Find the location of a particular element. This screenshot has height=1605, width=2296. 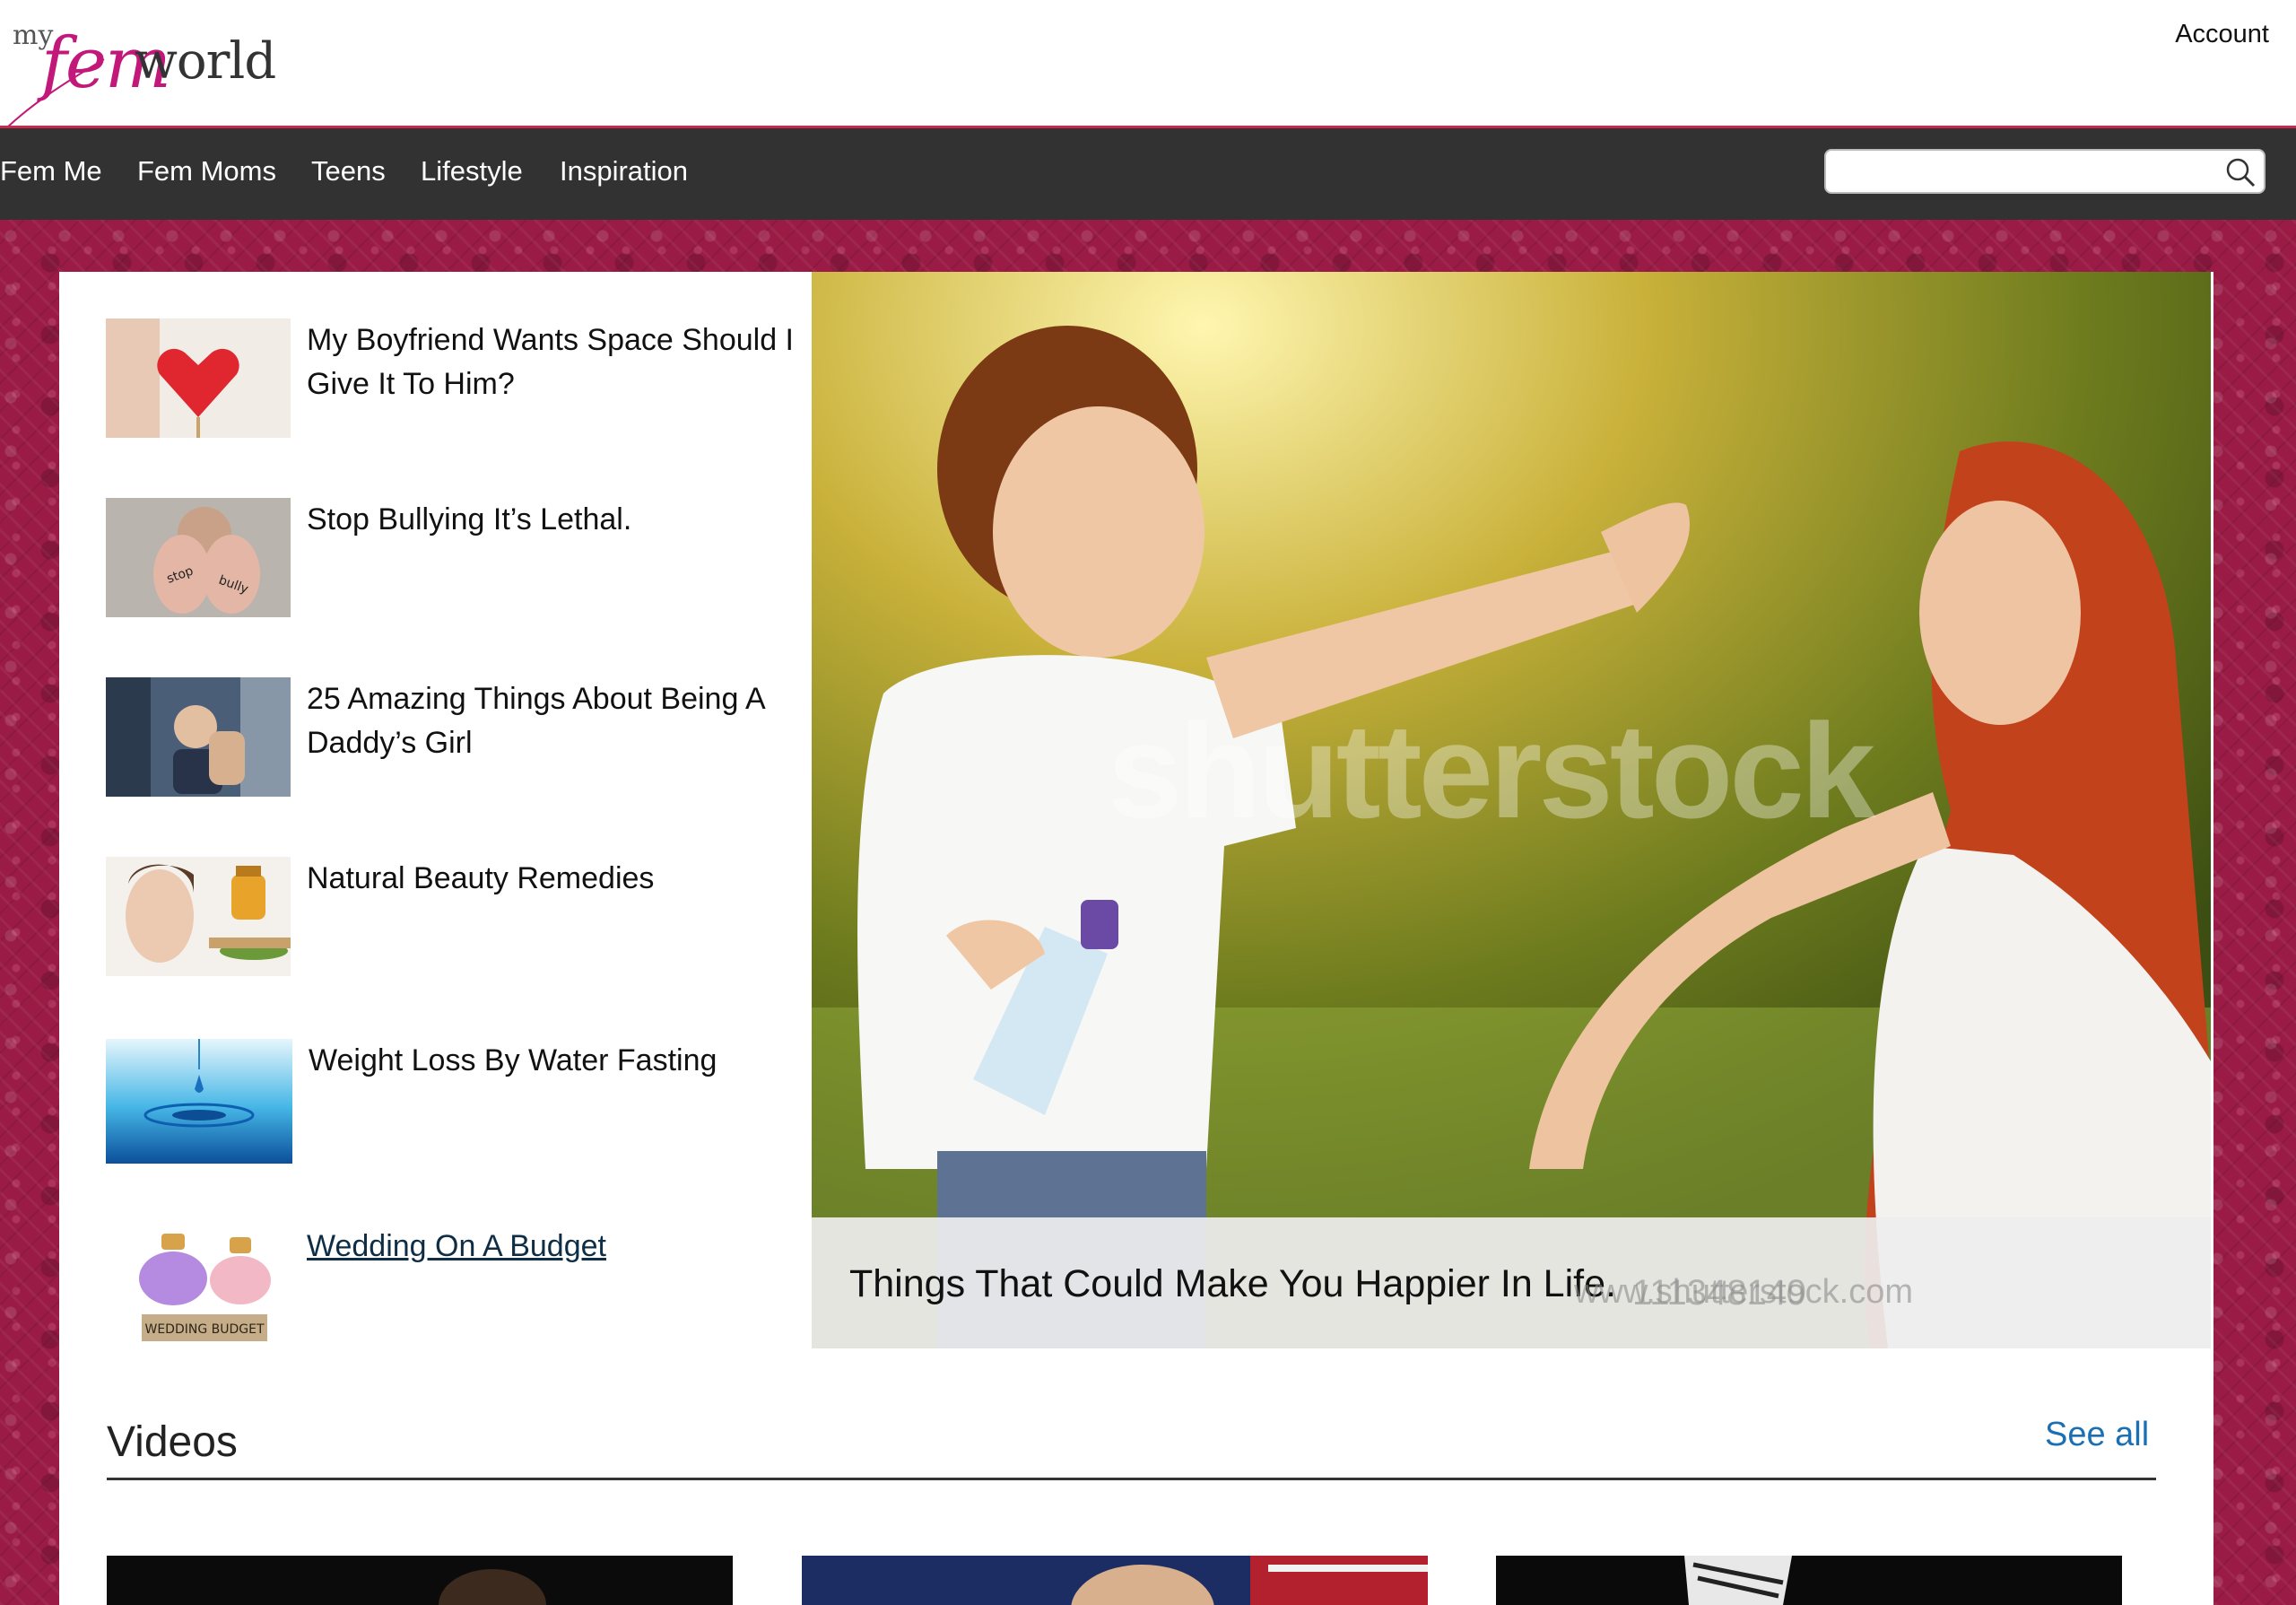

videos-section-title: Videos is located at coordinates (172, 1442).